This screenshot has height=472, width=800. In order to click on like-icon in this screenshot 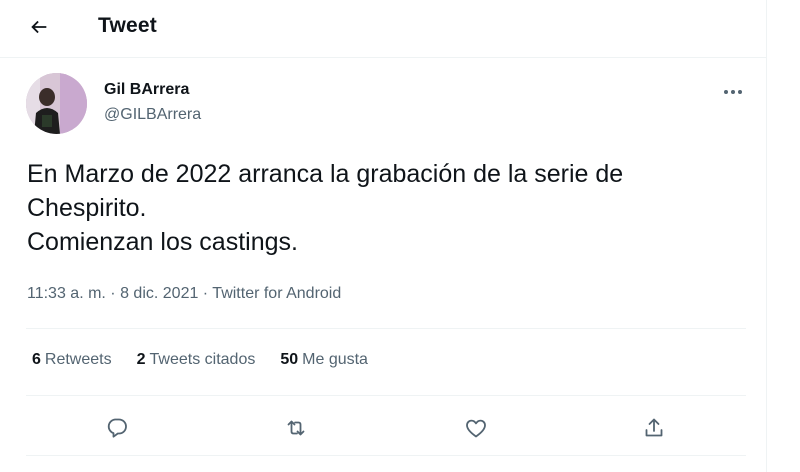, I will do `click(476, 428)`.